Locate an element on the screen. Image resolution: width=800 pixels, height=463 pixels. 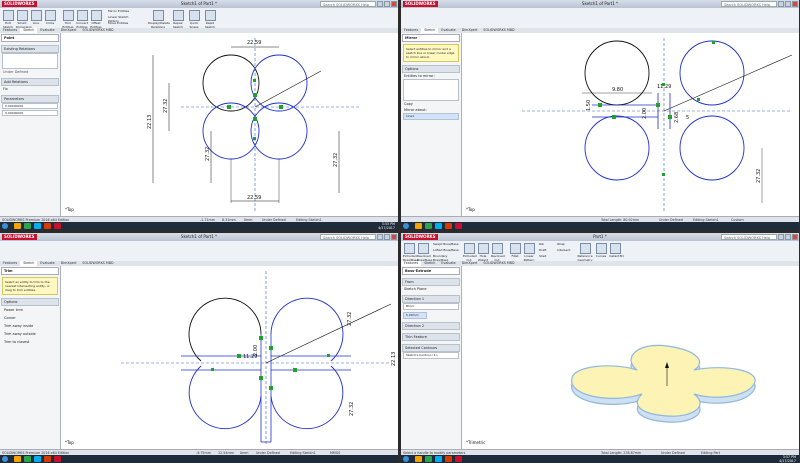
hole-wizard-button: Hole Wizard is located at coordinates (483, 252).